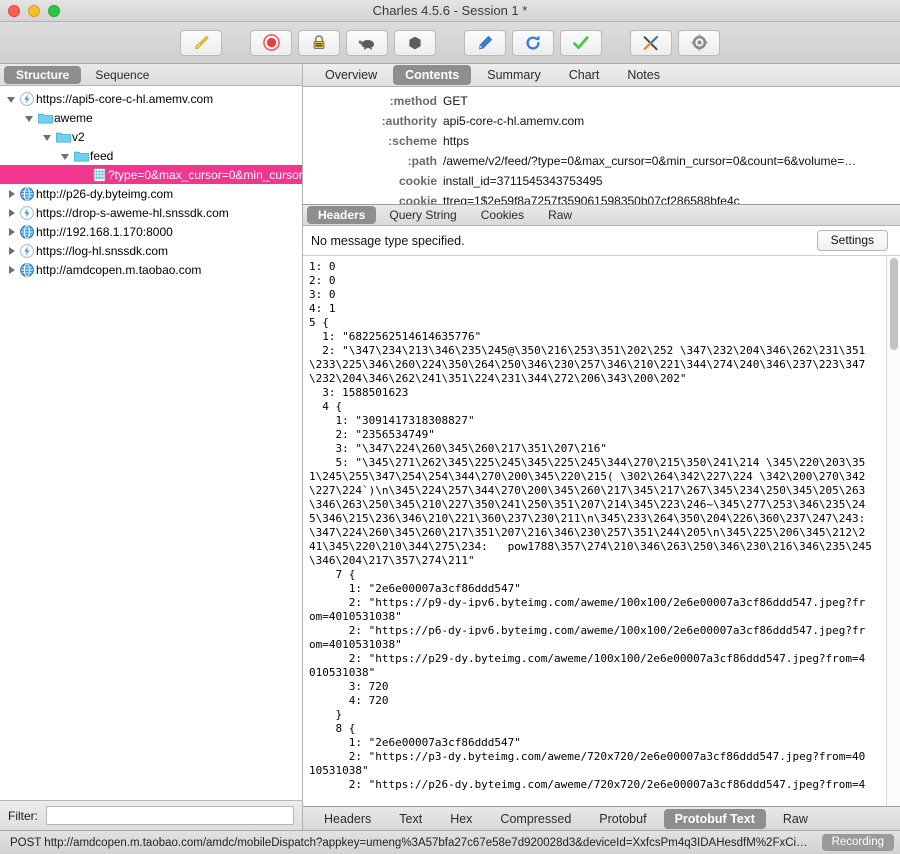  What do you see at coordinates (560, 215) in the screenshot?
I see `subtab-raw: Raw` at bounding box center [560, 215].